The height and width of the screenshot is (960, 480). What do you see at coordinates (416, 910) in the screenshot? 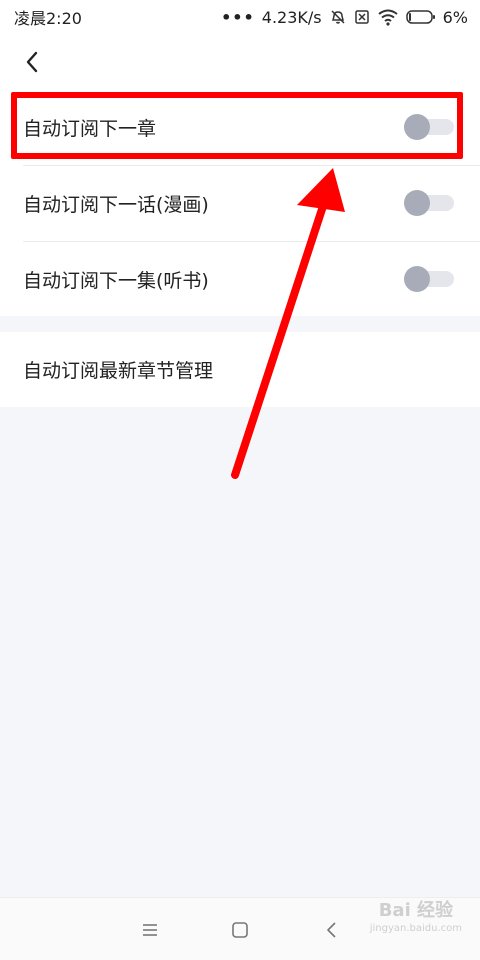
I see `watermark-logo: Bai 经验` at bounding box center [416, 910].